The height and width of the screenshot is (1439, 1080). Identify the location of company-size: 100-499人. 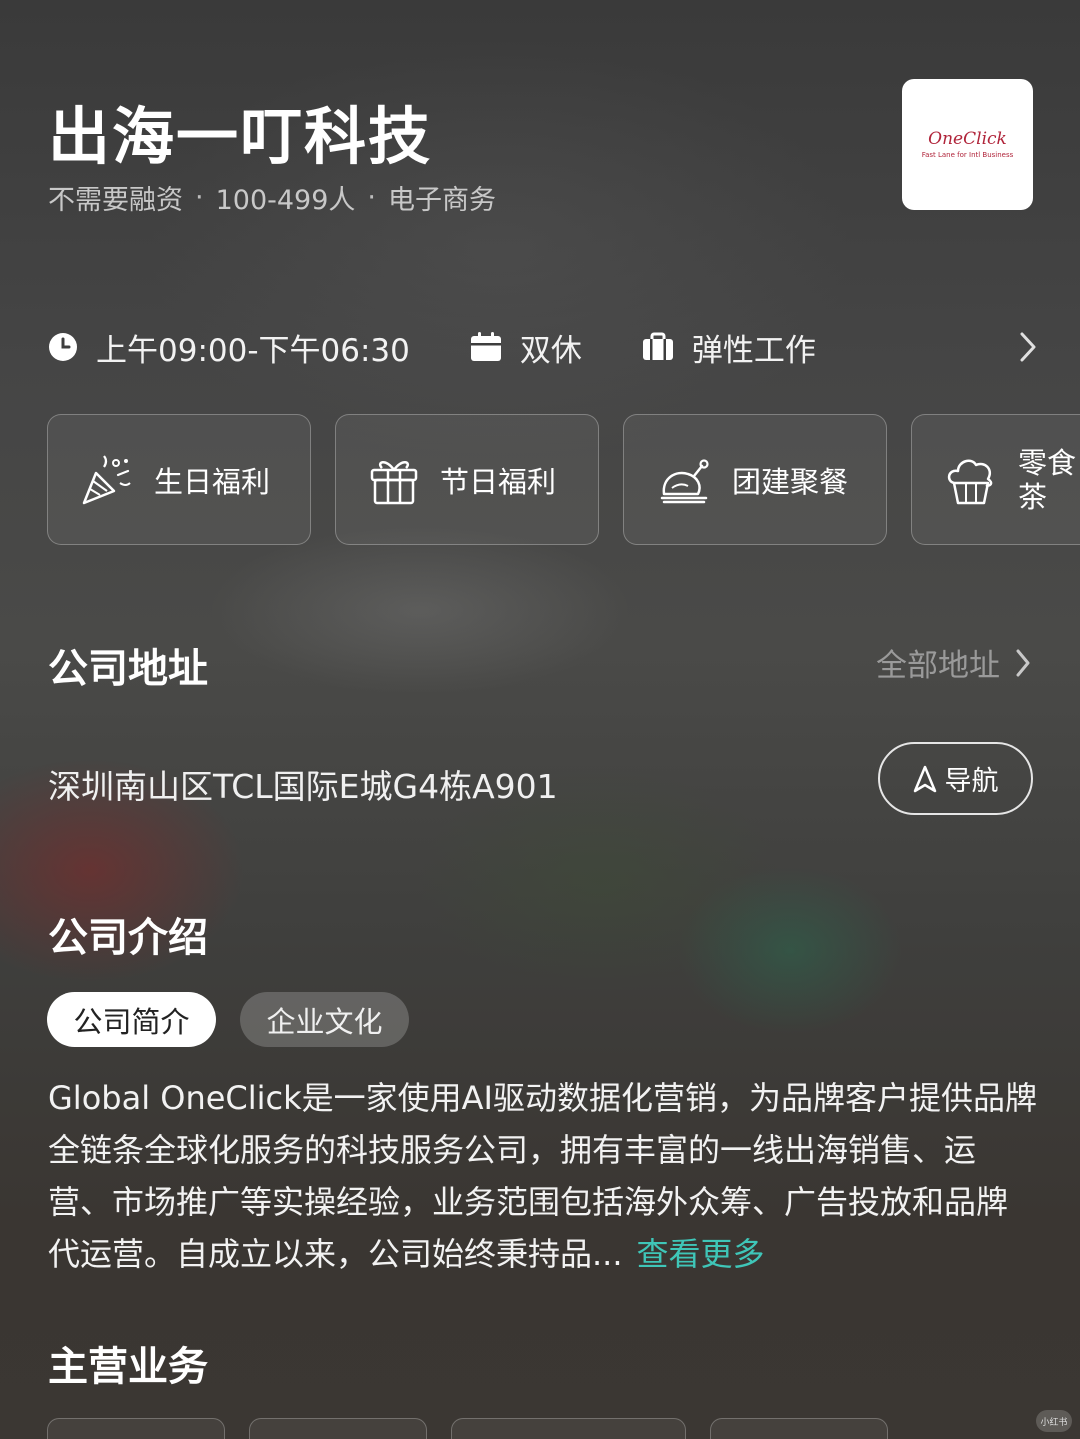
(285, 200).